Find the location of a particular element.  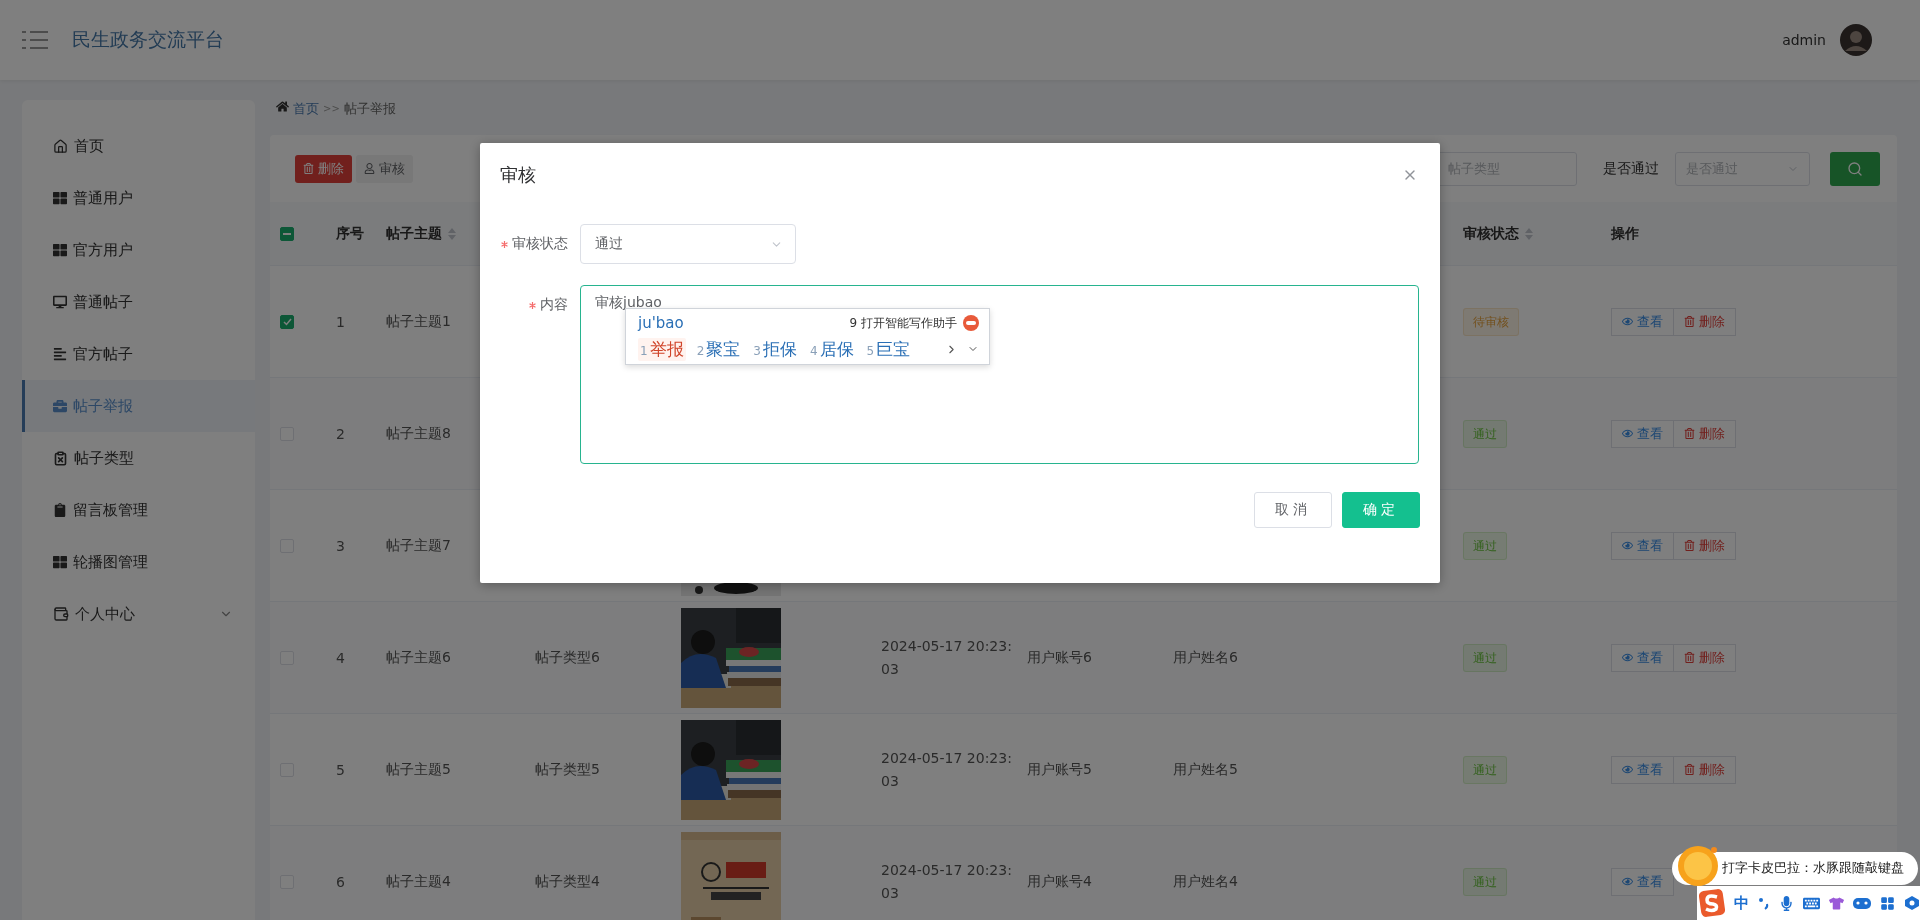

sidebar-item: 普通帖子 is located at coordinates (138, 302).